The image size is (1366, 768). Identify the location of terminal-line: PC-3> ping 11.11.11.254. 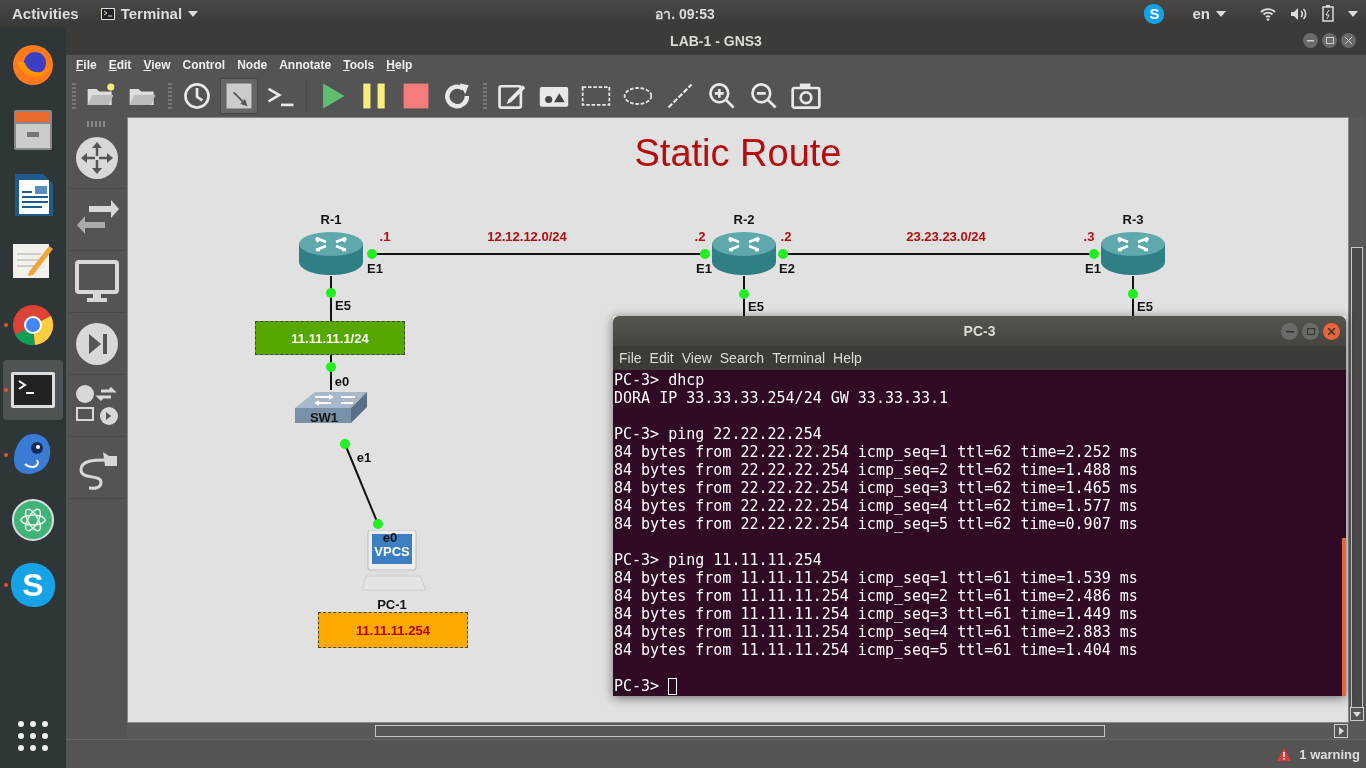
(718, 560).